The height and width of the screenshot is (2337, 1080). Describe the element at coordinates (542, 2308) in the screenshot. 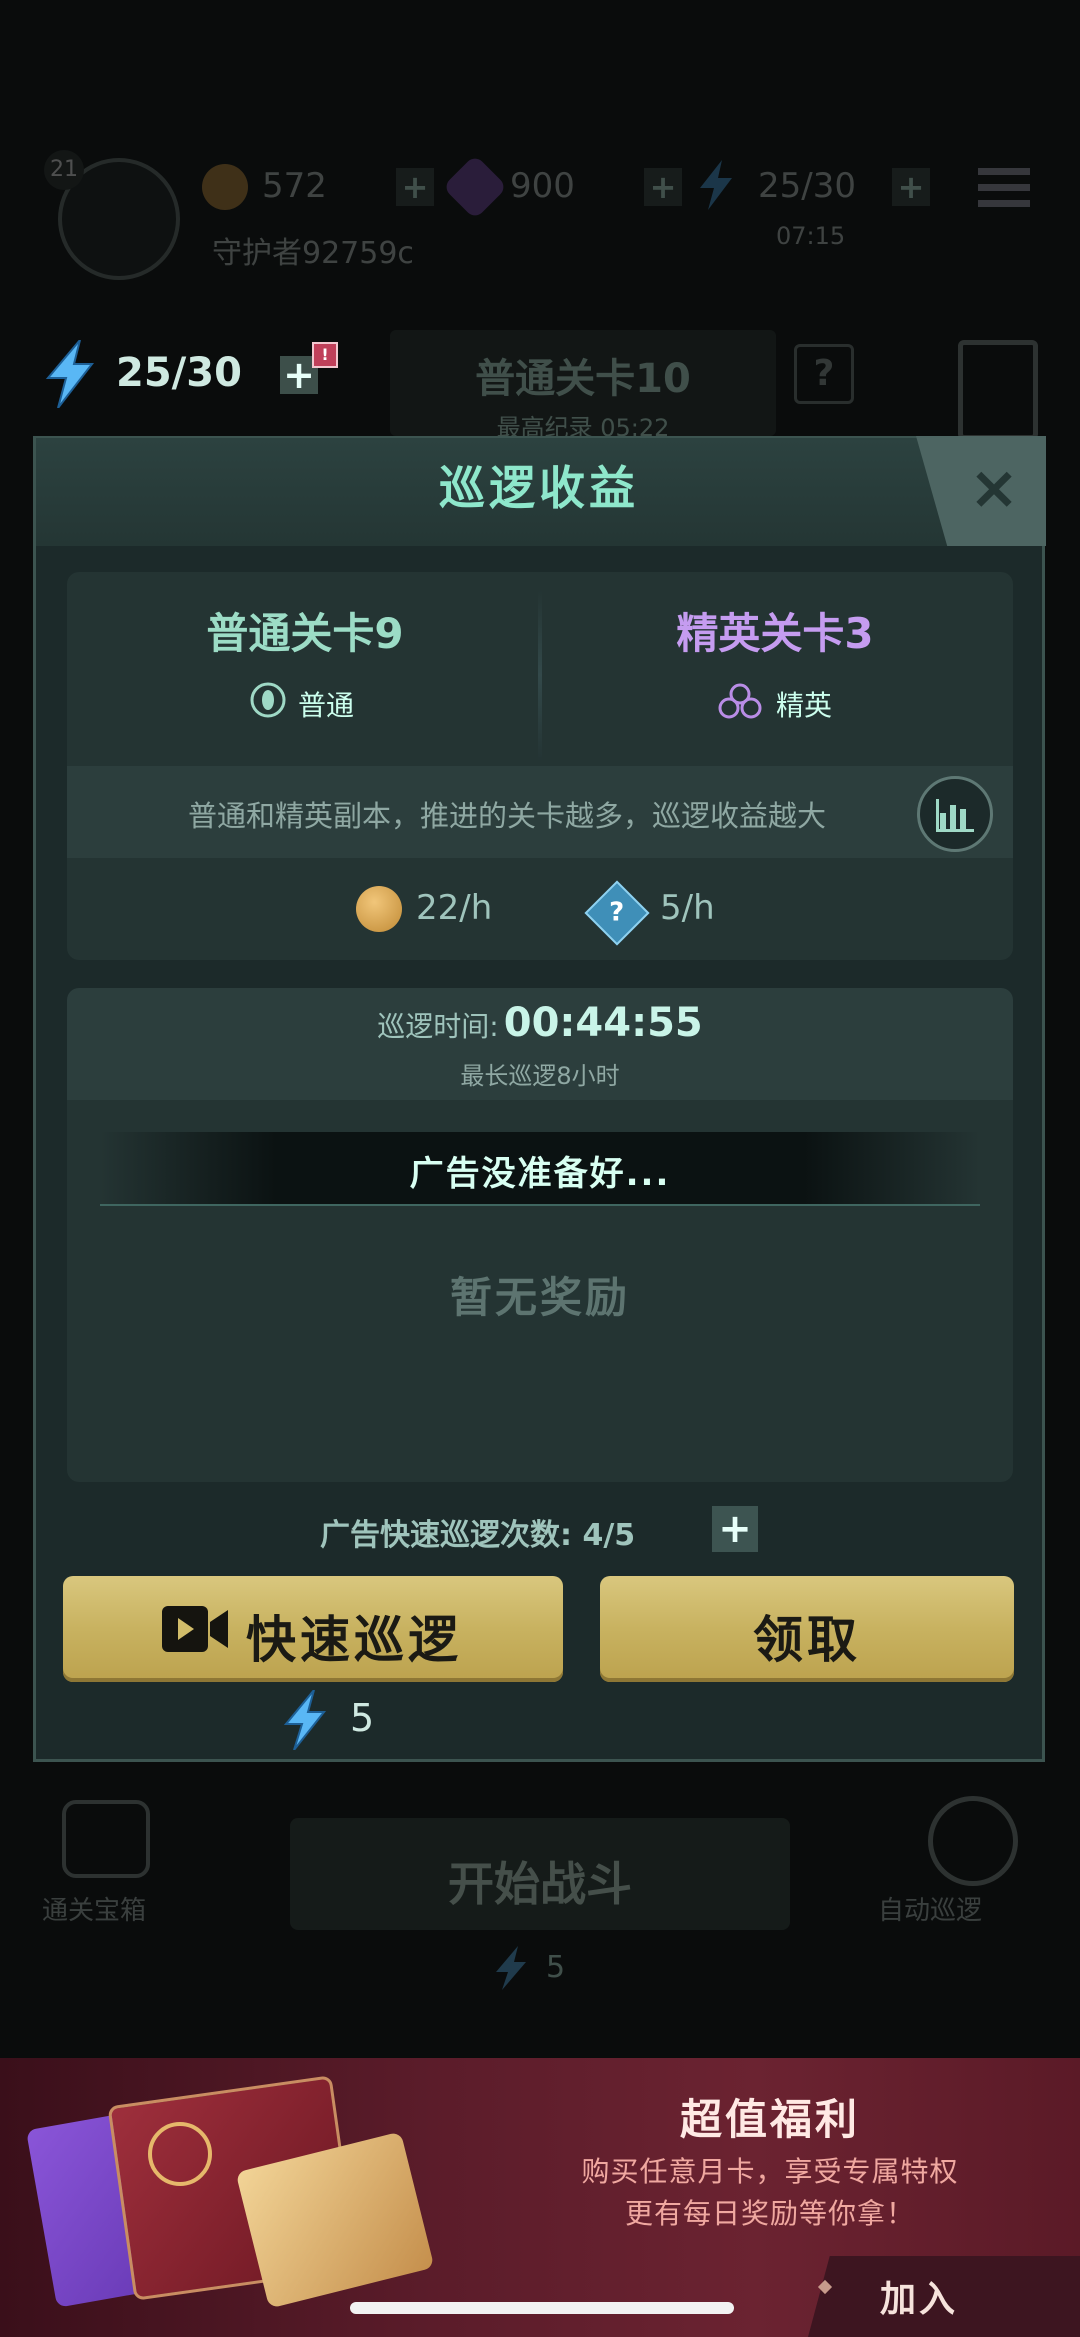

I see `home-indicator` at that location.